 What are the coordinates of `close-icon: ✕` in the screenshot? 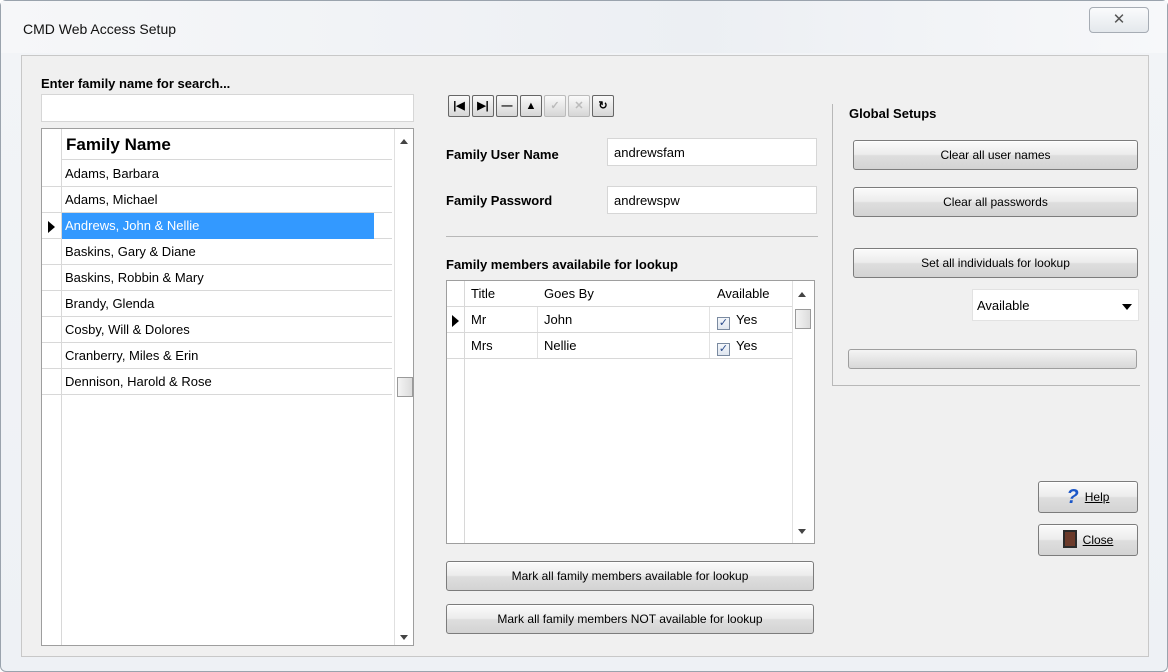 It's located at (1119, 19).